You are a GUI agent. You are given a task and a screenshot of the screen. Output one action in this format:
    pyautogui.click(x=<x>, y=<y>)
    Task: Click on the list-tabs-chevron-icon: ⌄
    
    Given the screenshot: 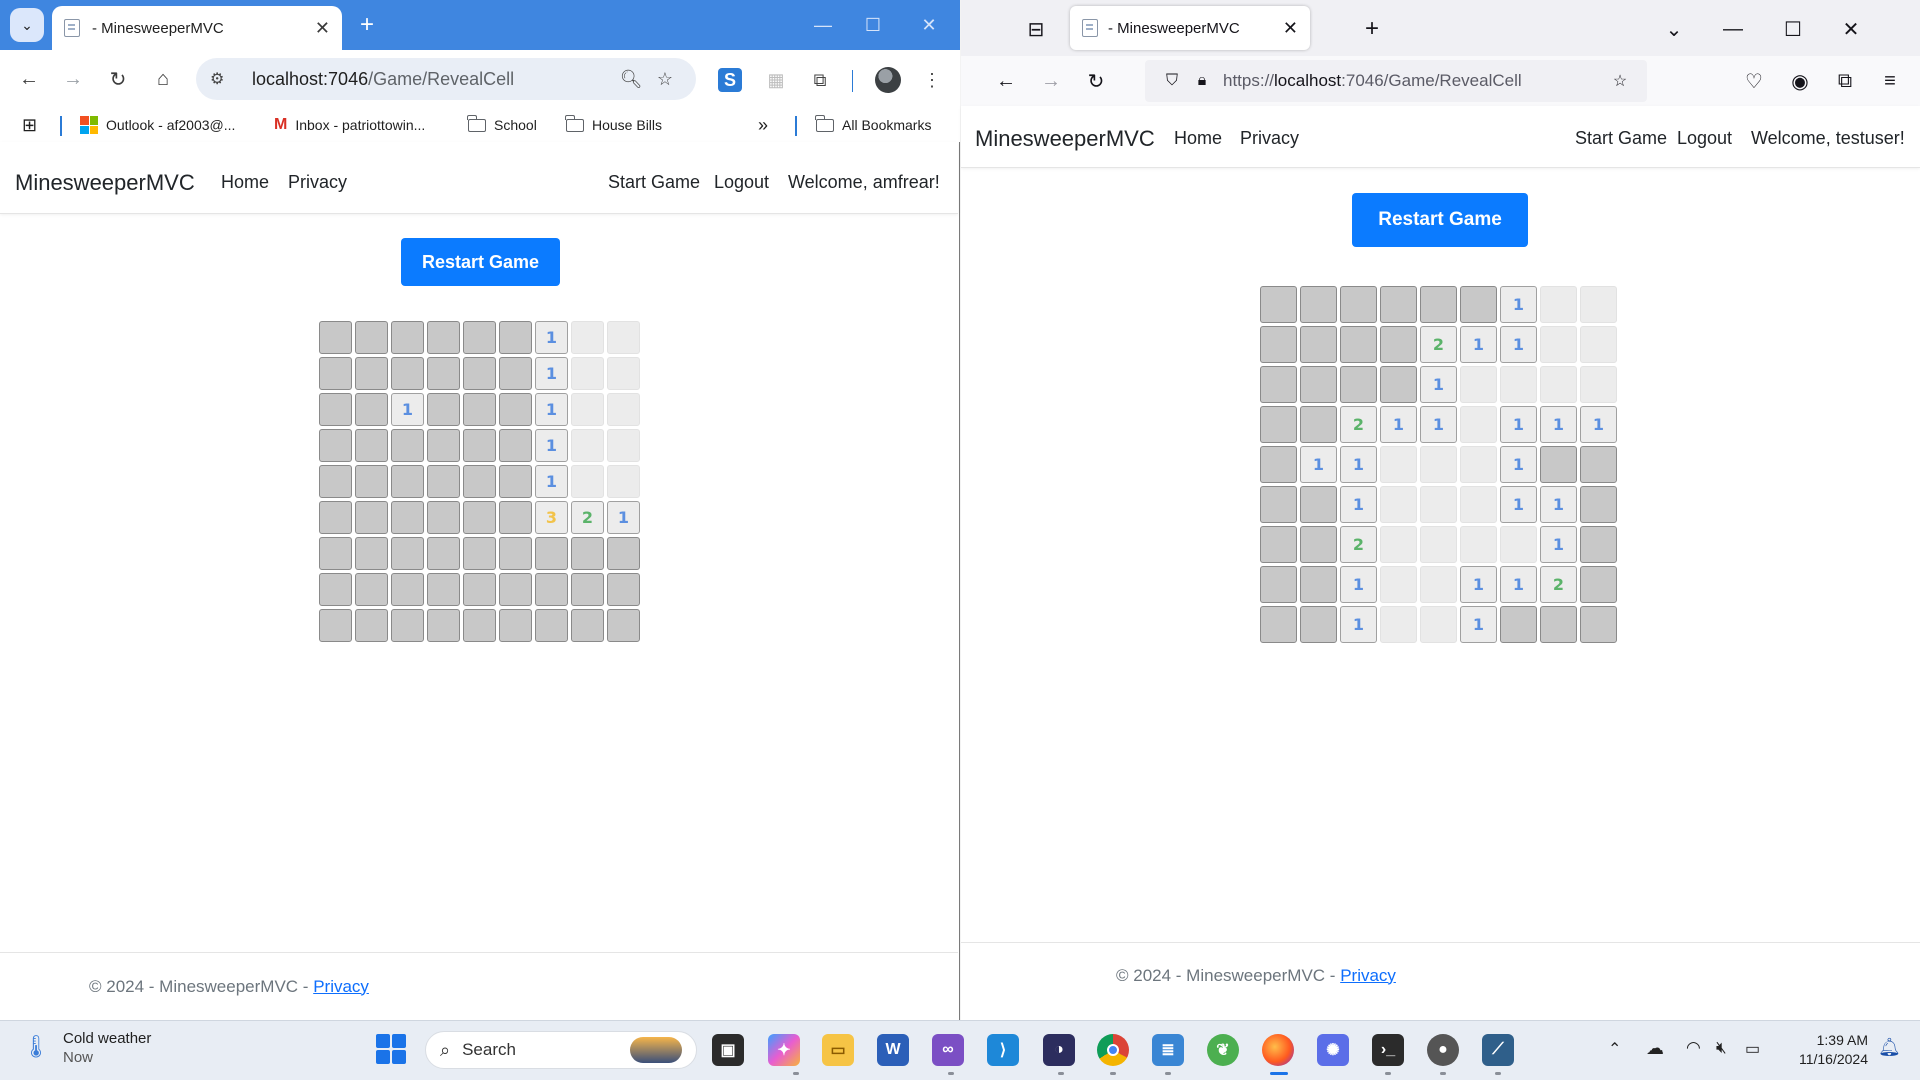 What is the action you would take?
    pyautogui.click(x=1674, y=29)
    